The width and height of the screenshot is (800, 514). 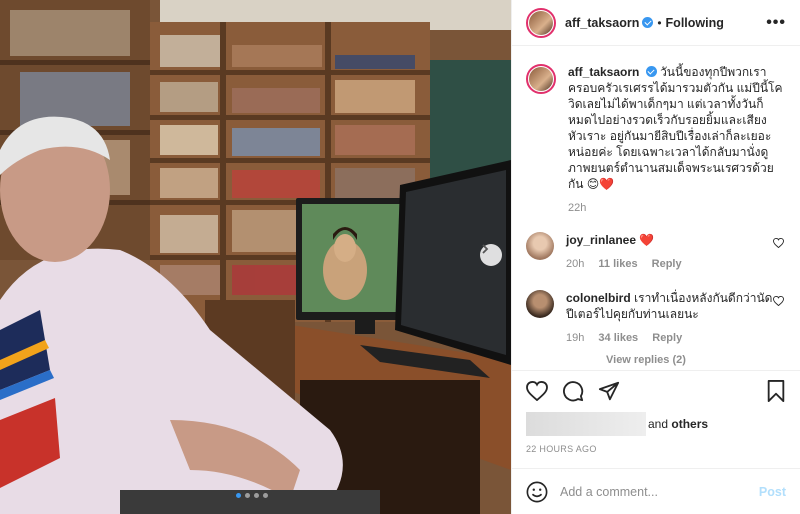 I want to click on author-username: aff_taksaorn, so click(x=602, y=23).